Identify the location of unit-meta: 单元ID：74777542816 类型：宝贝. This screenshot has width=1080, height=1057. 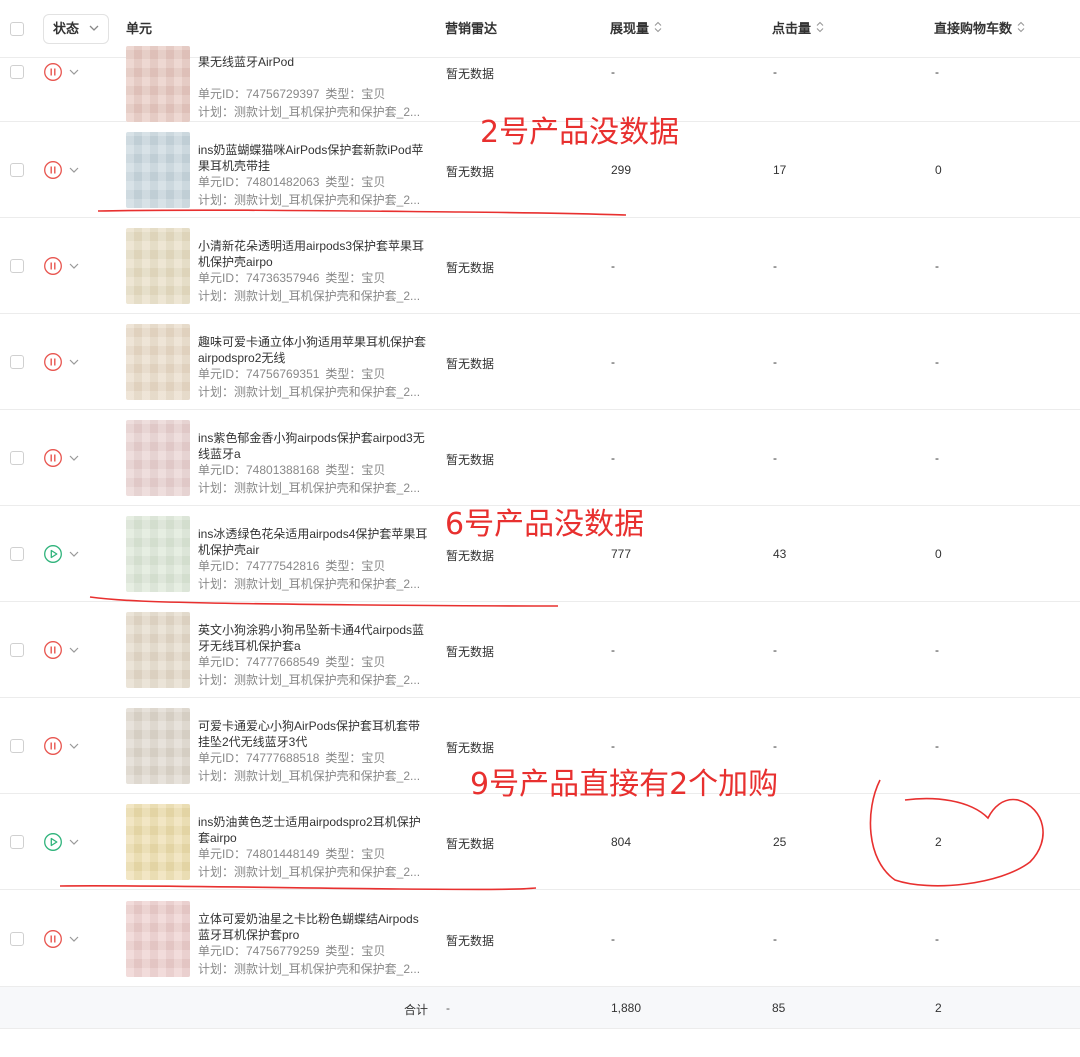
(314, 566).